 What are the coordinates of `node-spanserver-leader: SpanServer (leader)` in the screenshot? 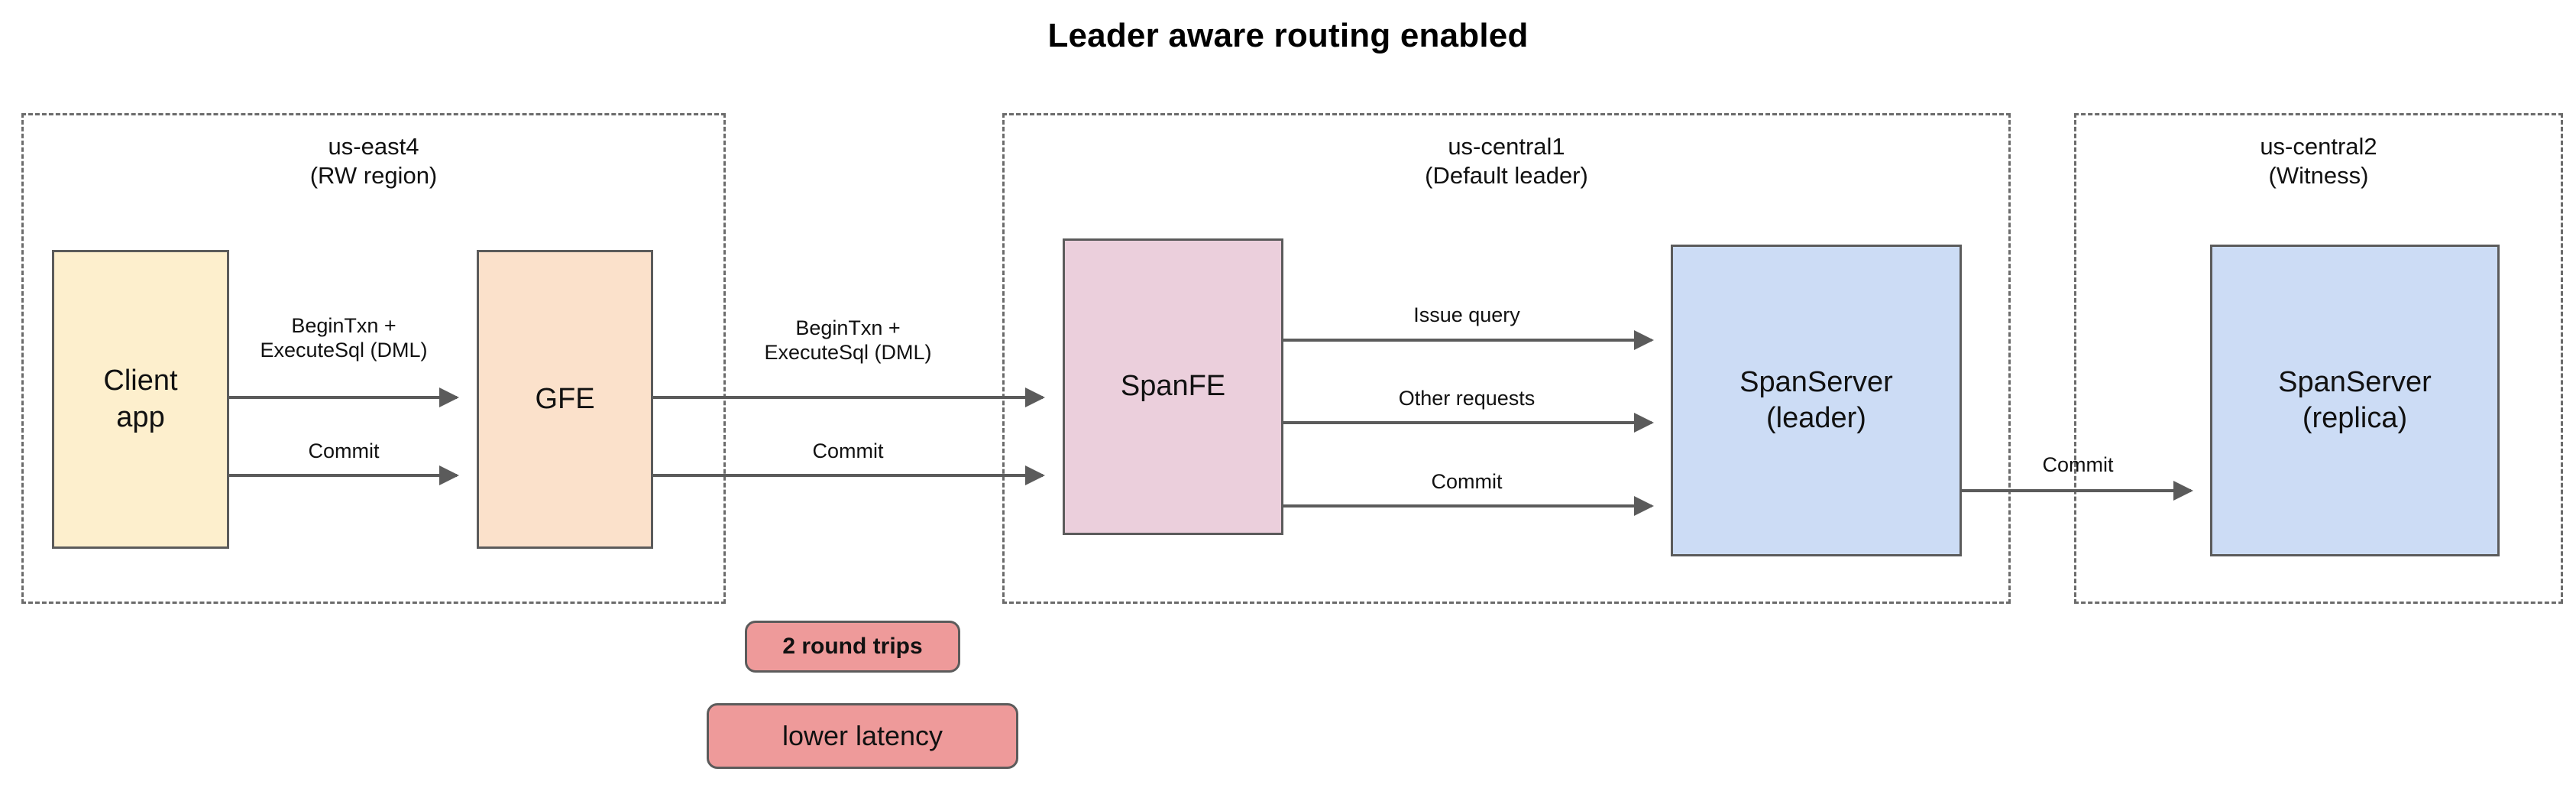 It's located at (1816, 400).